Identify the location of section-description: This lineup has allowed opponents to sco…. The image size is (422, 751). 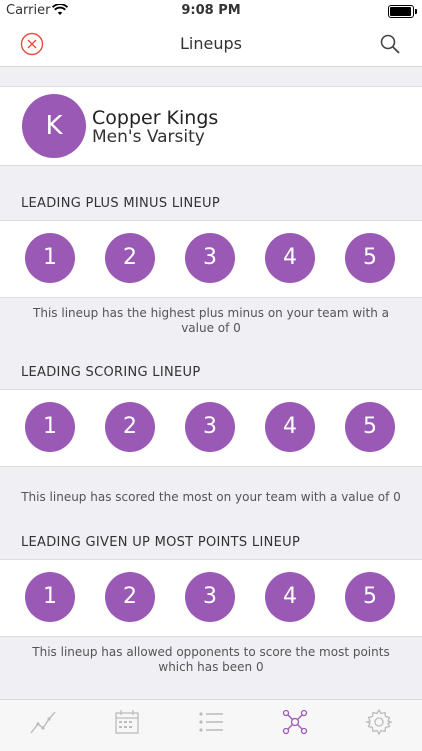
(211, 659).